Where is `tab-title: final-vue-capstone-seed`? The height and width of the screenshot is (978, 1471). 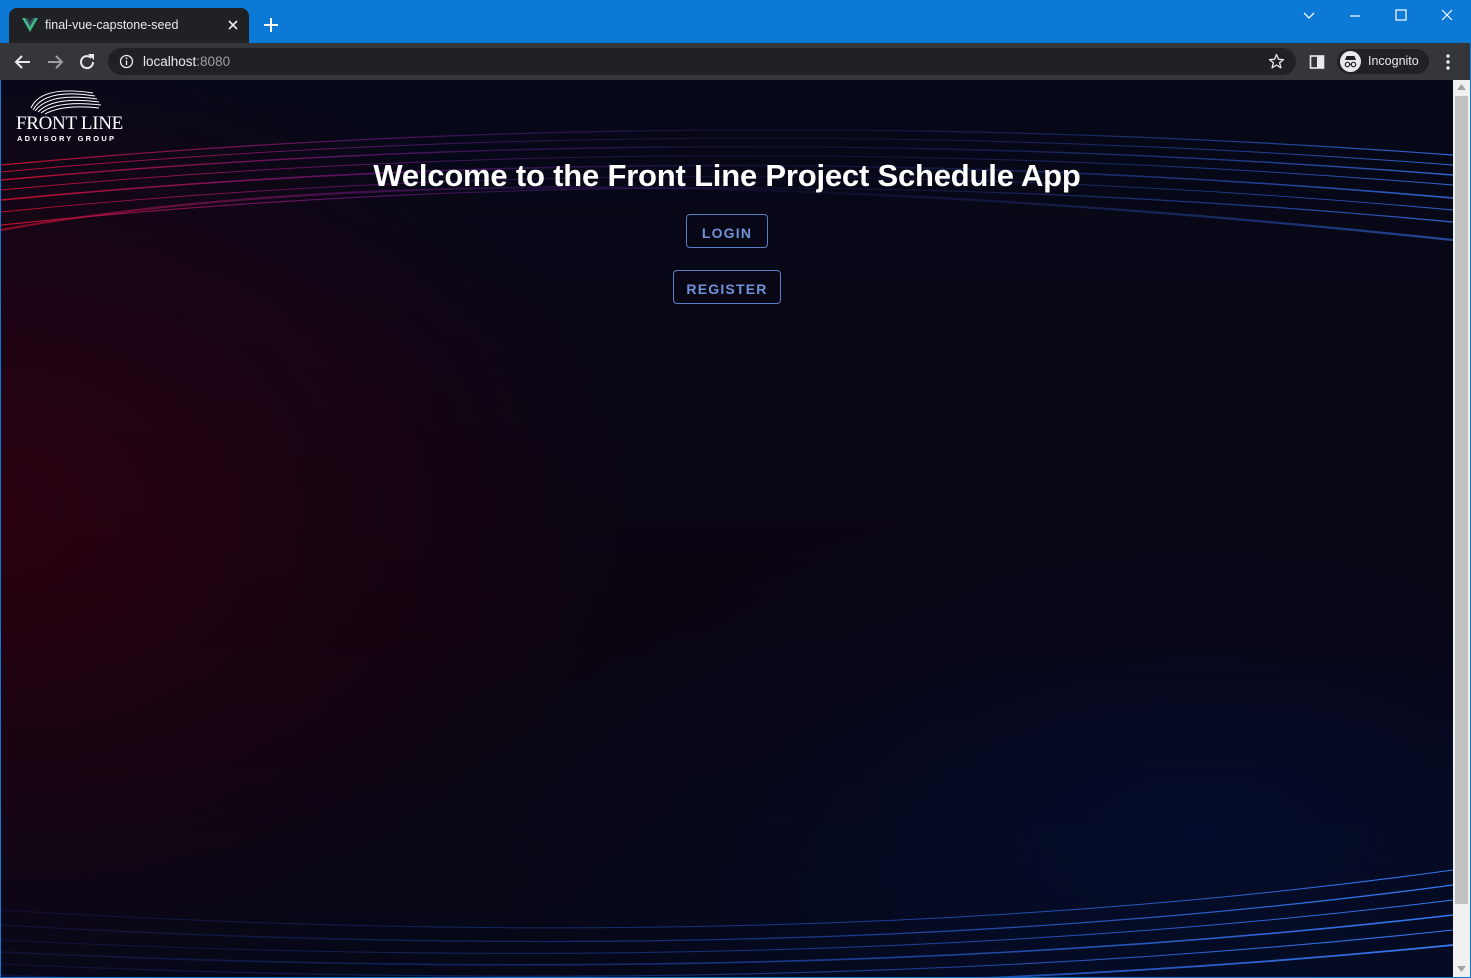 tab-title: final-vue-capstone-seed is located at coordinates (112, 25).